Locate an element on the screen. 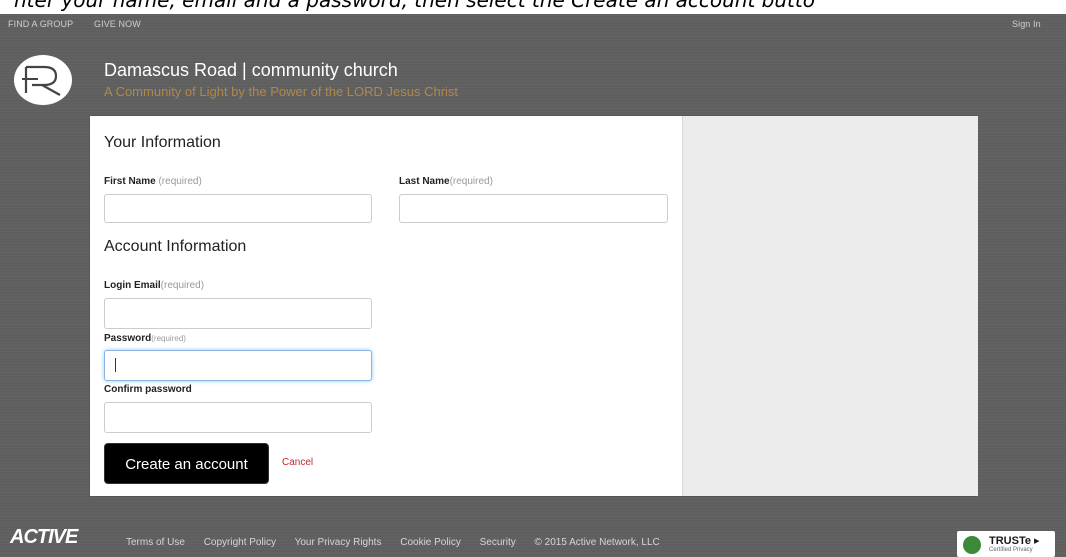  your-information-heading: Your Information is located at coordinates (162, 142).